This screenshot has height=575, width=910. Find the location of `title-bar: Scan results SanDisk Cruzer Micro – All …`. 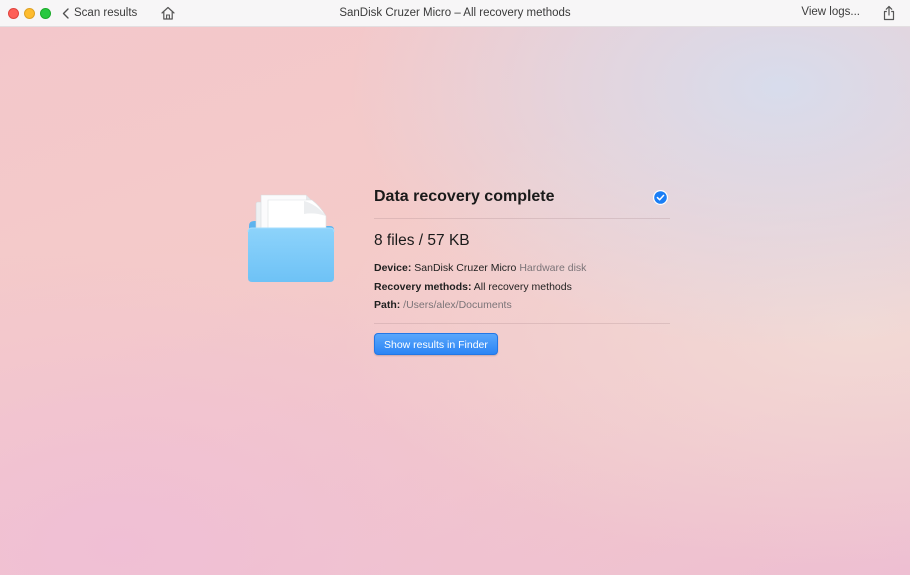

title-bar: Scan results SanDisk Cruzer Micro – All … is located at coordinates (455, 13).